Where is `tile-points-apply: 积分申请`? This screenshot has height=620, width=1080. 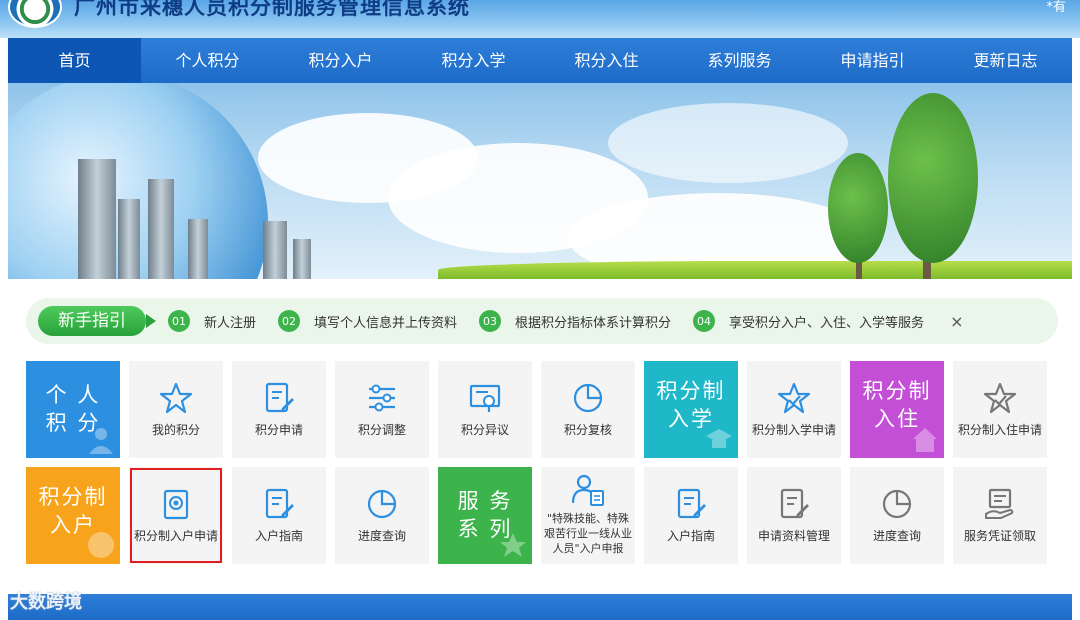 tile-points-apply: 积分申请 is located at coordinates (279, 409).